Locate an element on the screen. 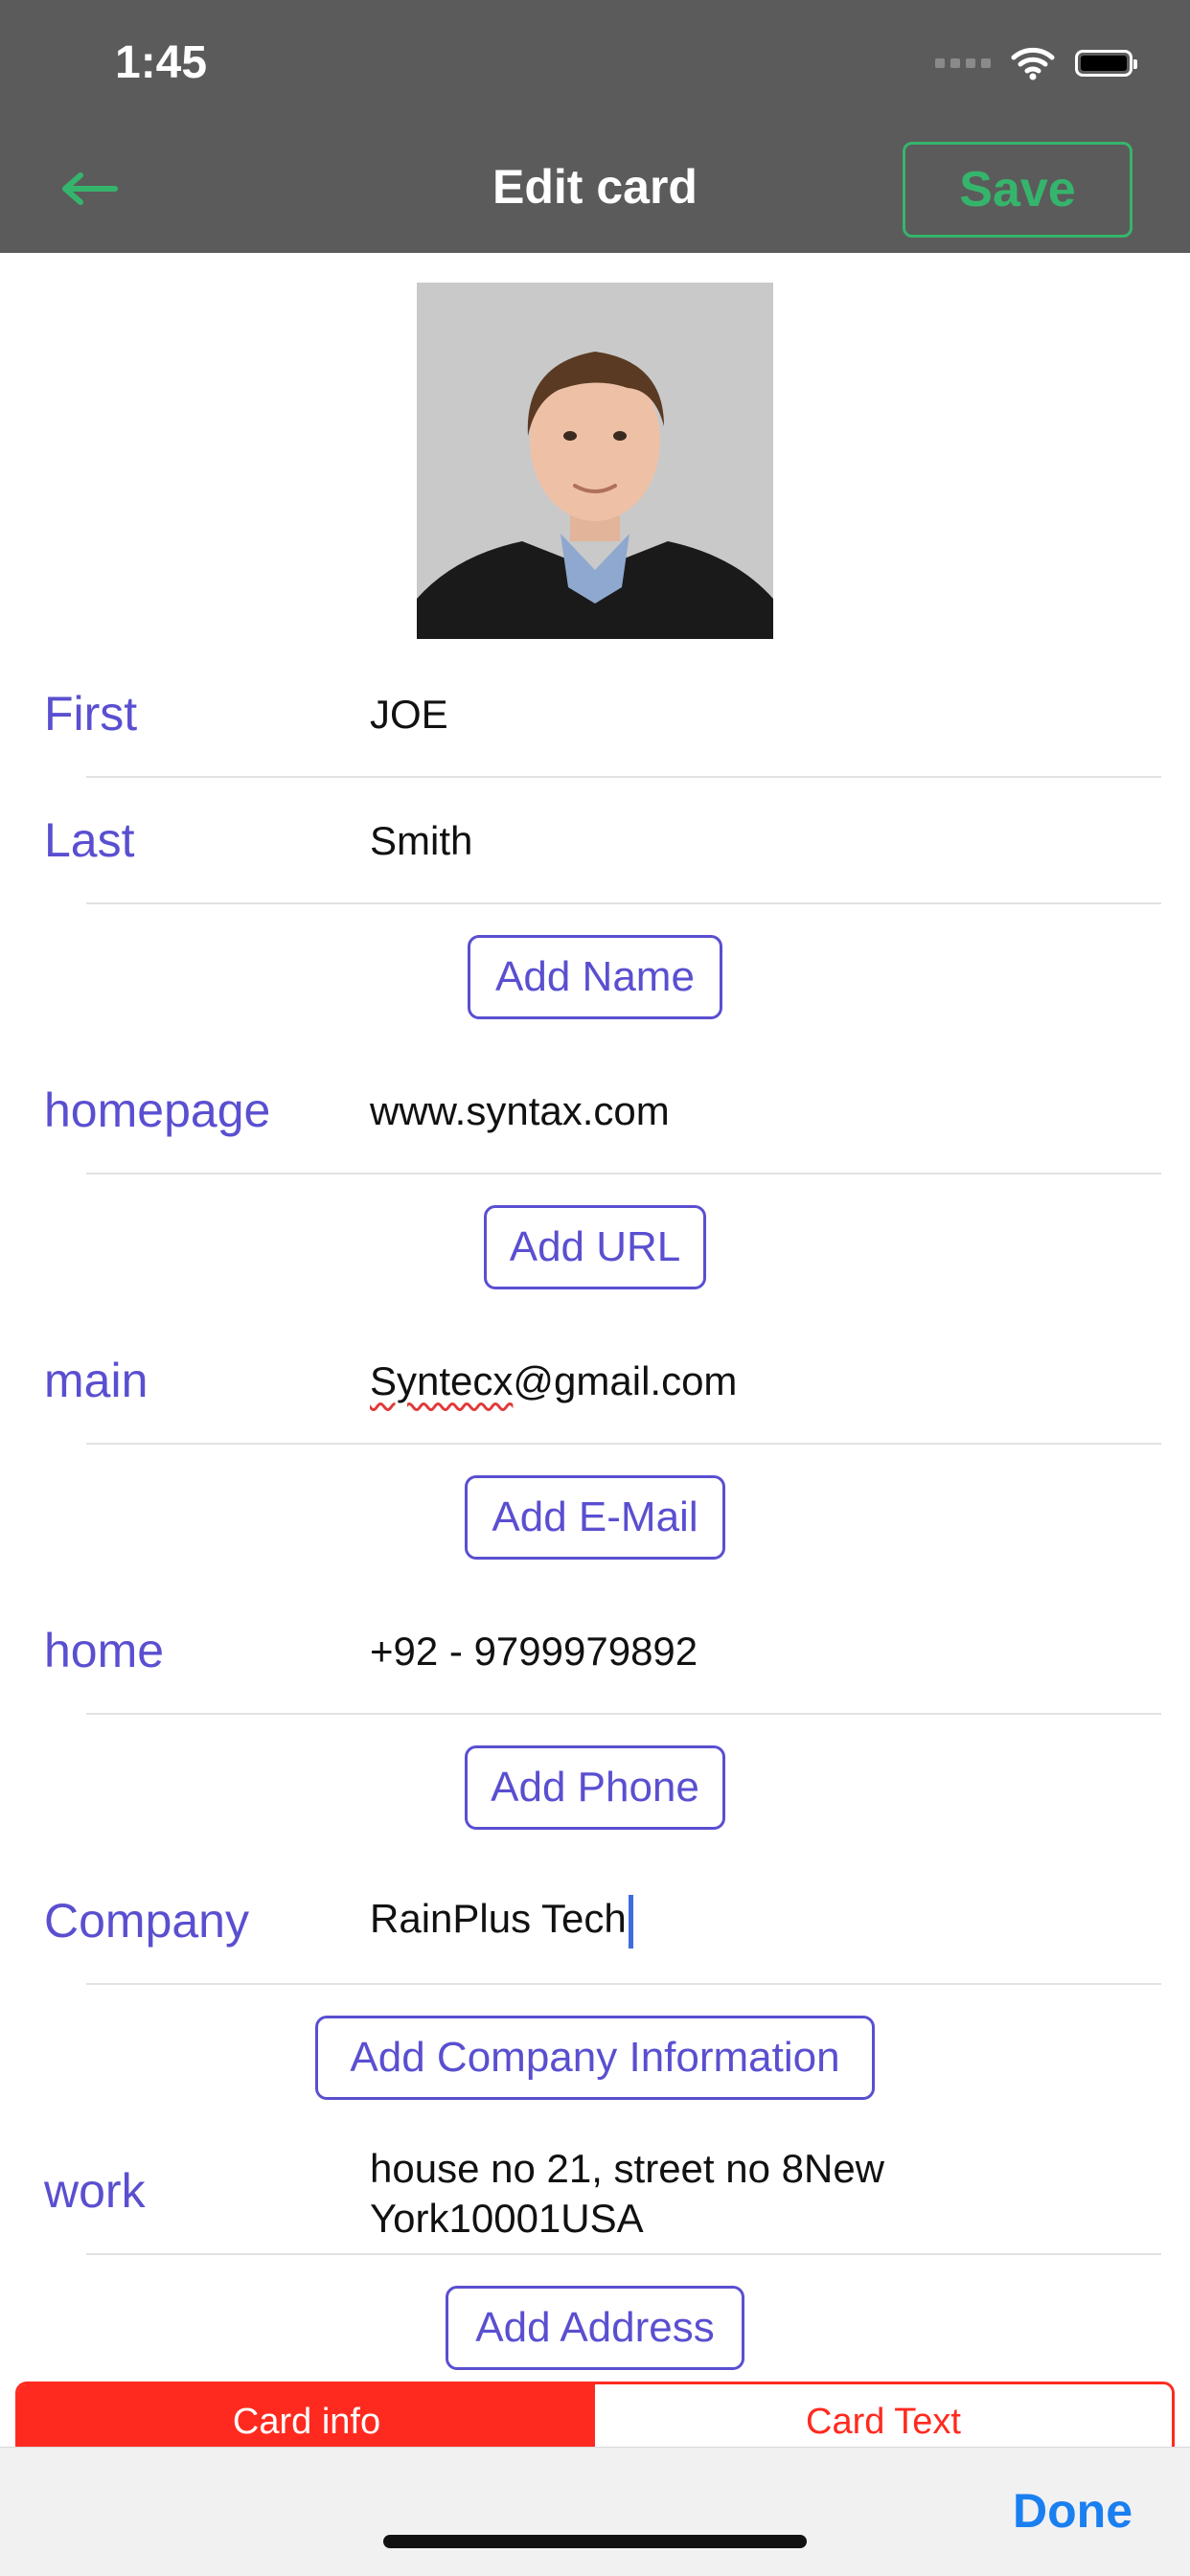  wifi-icon is located at coordinates (1033, 63).